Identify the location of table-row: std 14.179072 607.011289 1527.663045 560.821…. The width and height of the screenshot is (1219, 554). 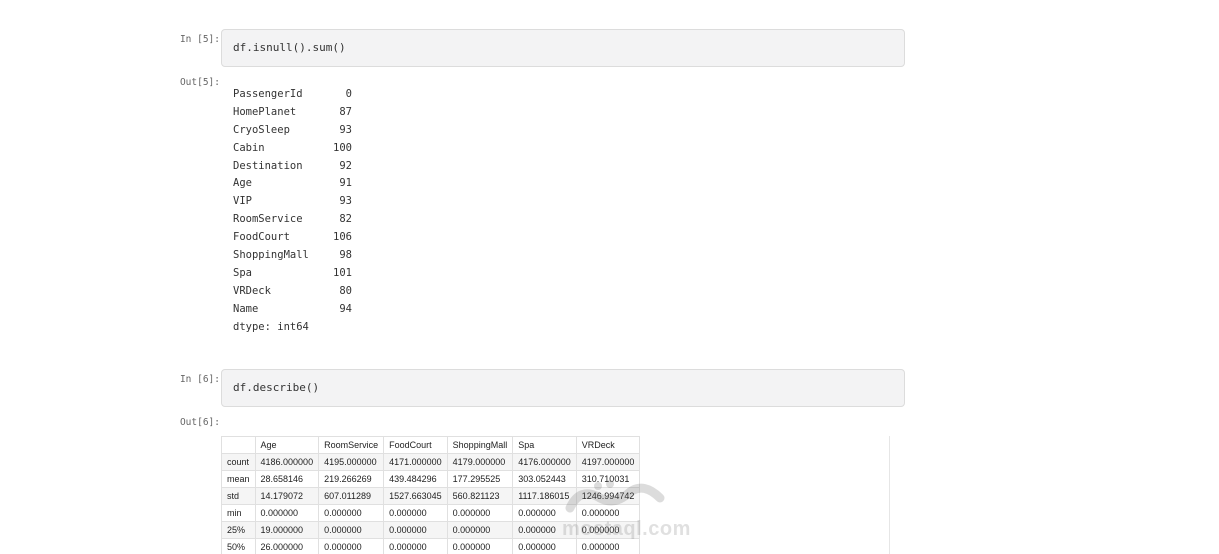
(431, 496).